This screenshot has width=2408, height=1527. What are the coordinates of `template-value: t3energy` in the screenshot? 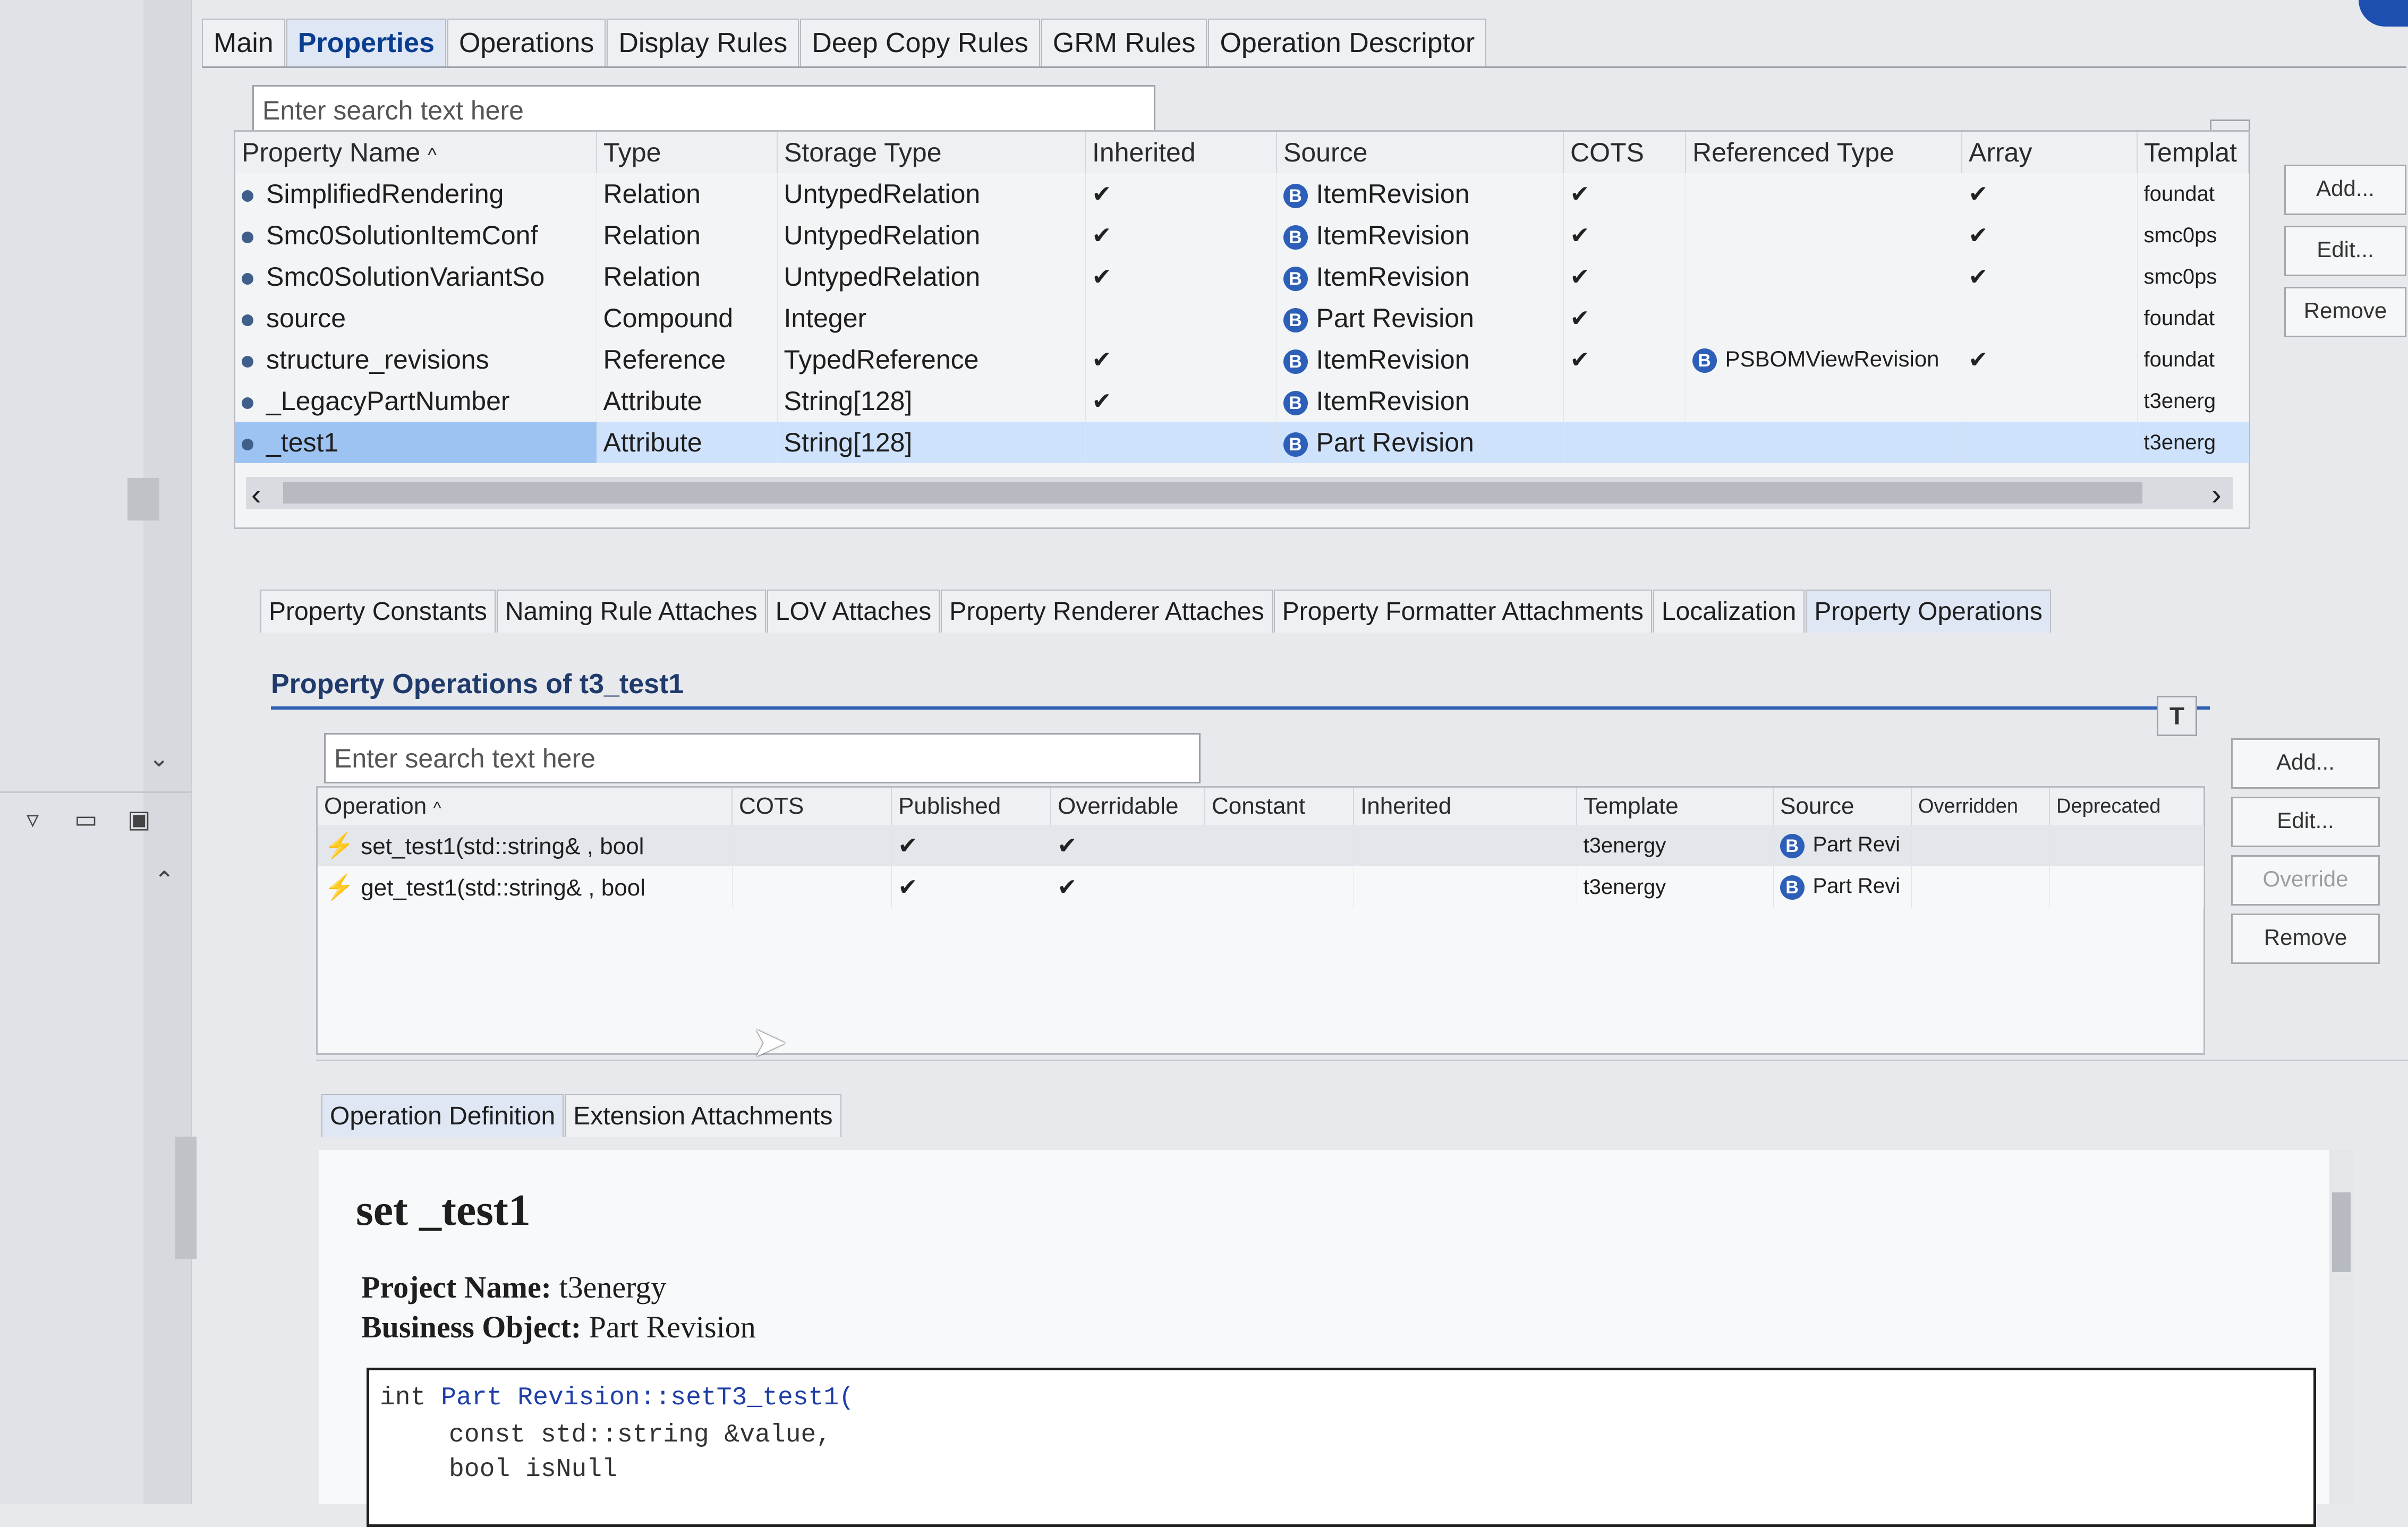 It's located at (1675, 887).